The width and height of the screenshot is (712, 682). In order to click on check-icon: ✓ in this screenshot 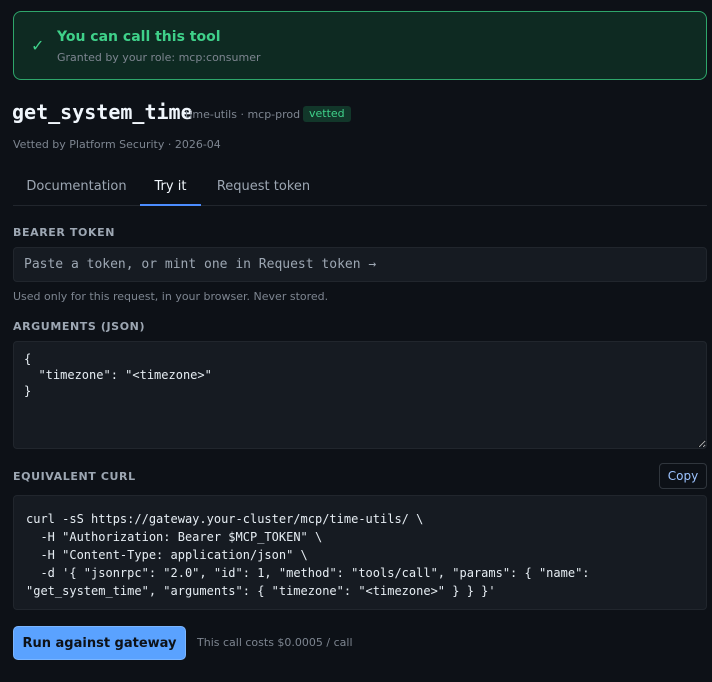, I will do `click(38, 45)`.